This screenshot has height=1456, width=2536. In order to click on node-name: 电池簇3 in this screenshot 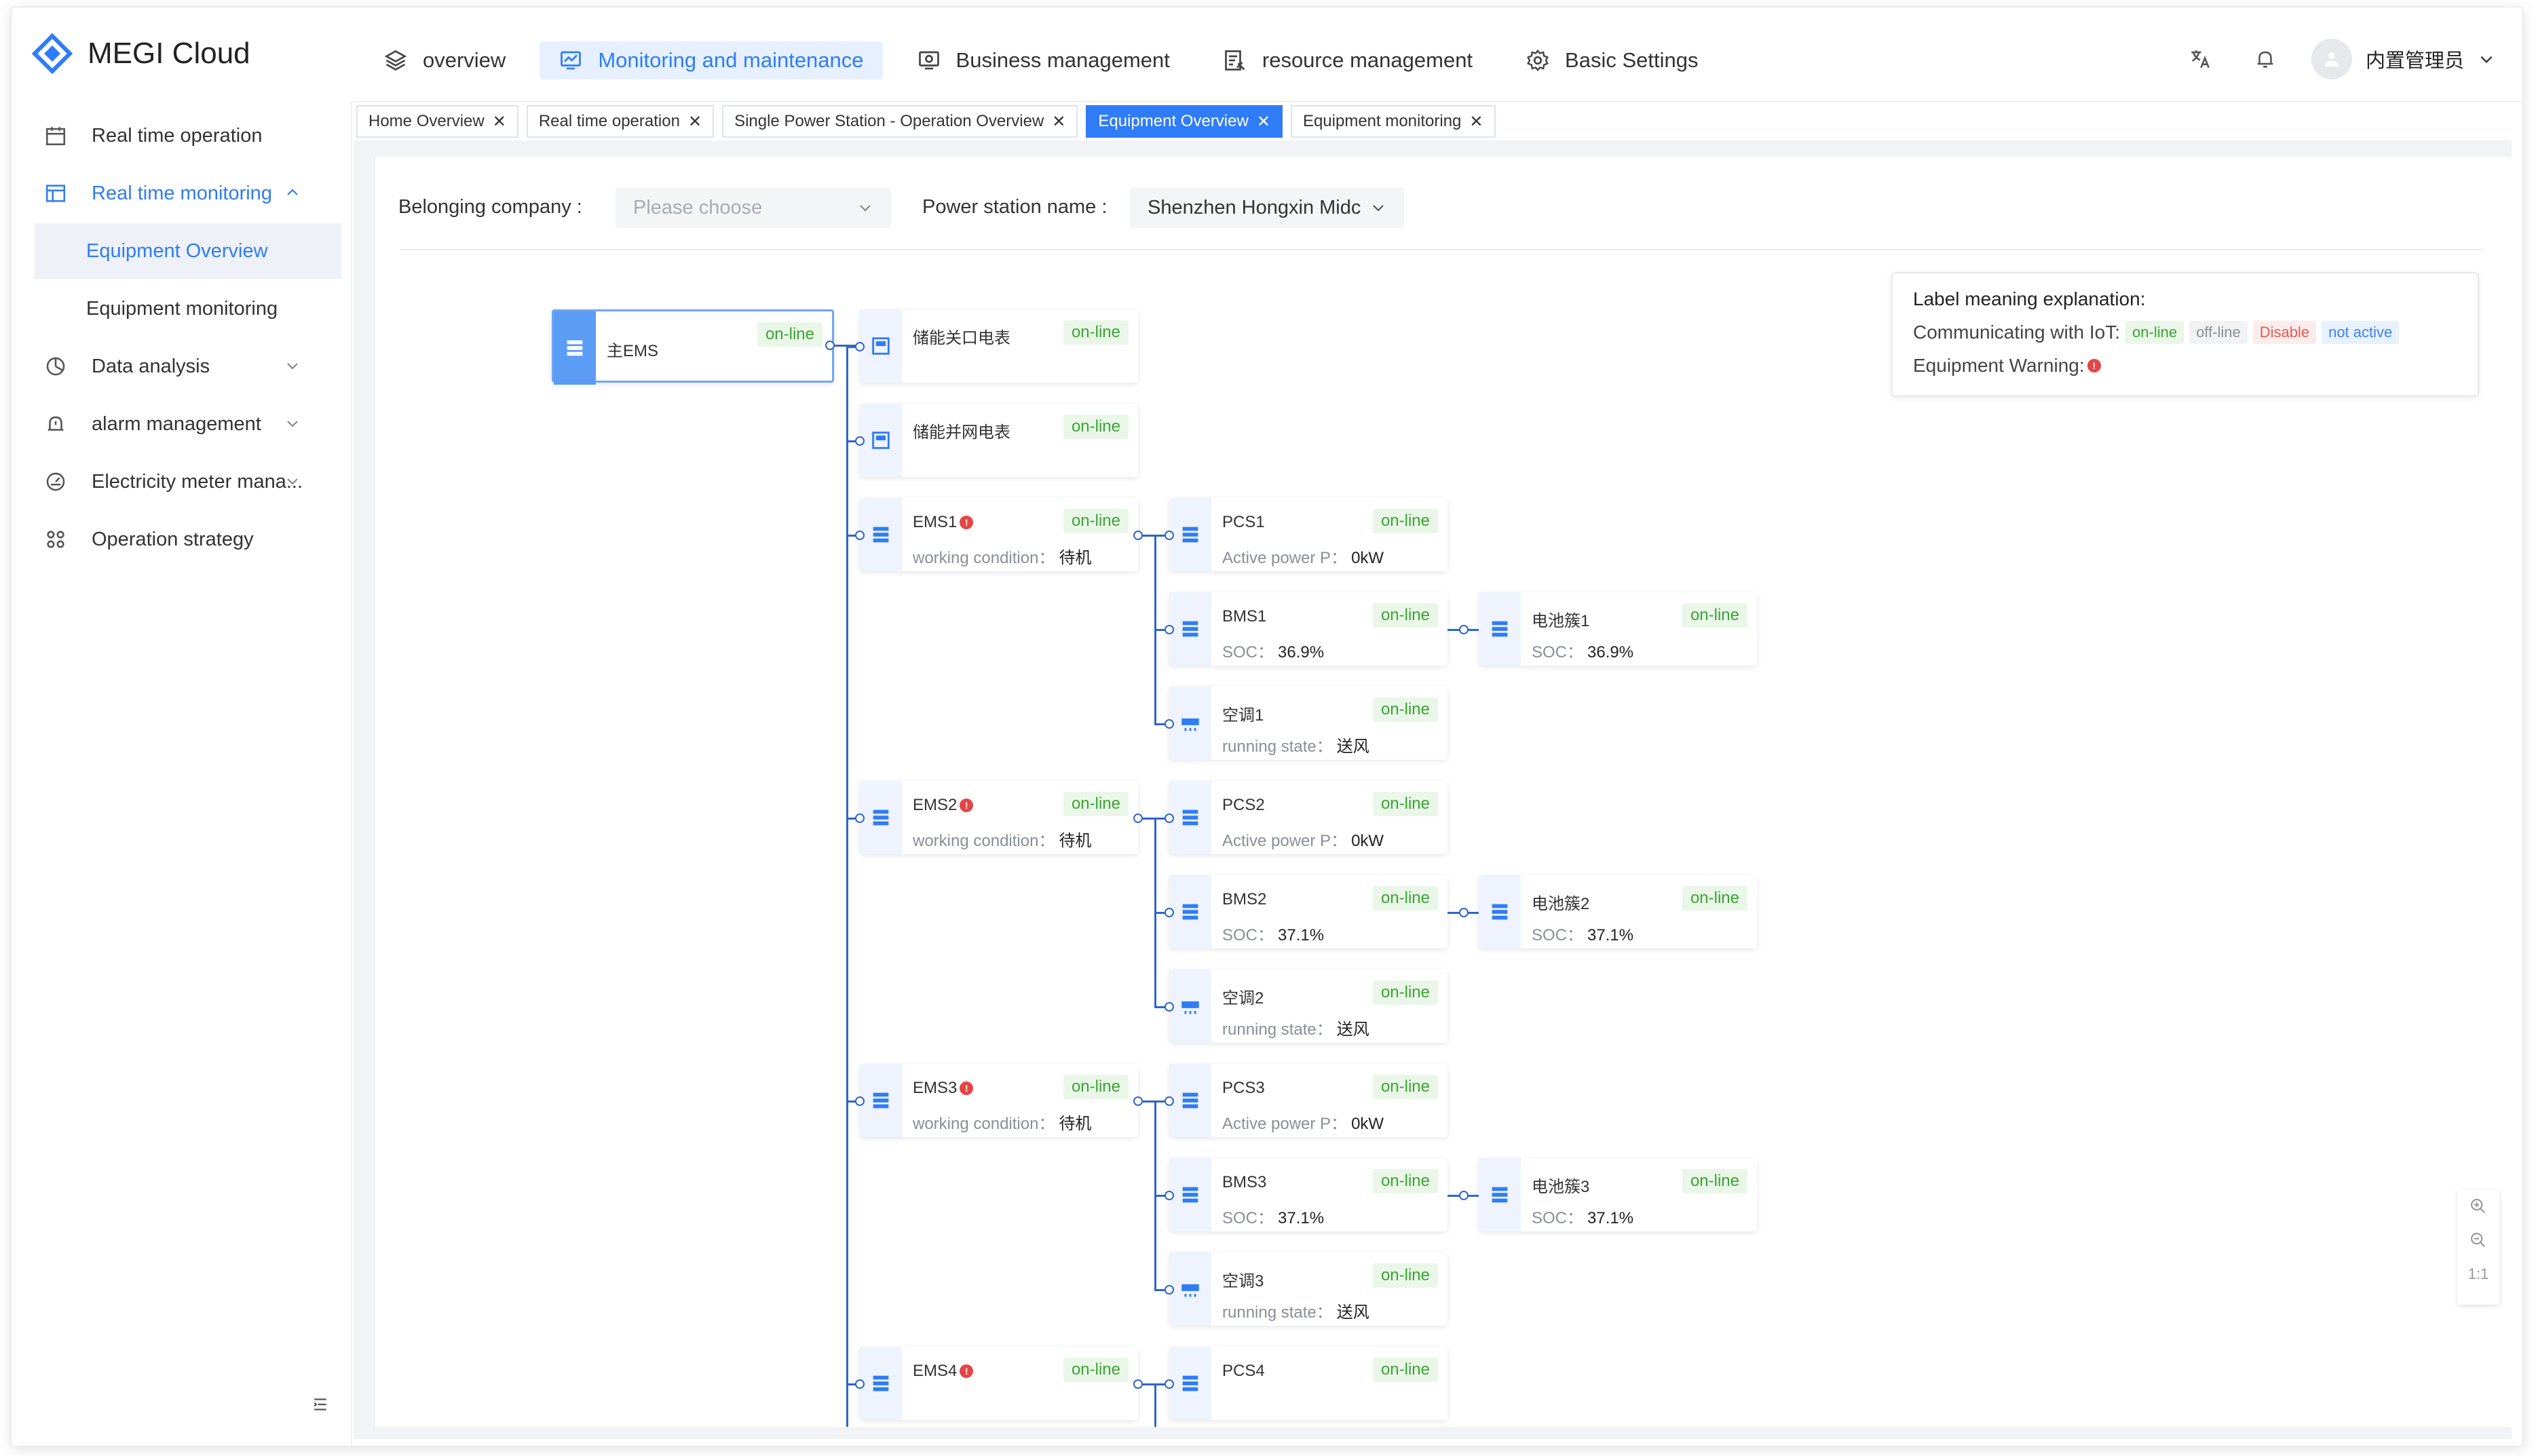, I will do `click(1561, 1187)`.